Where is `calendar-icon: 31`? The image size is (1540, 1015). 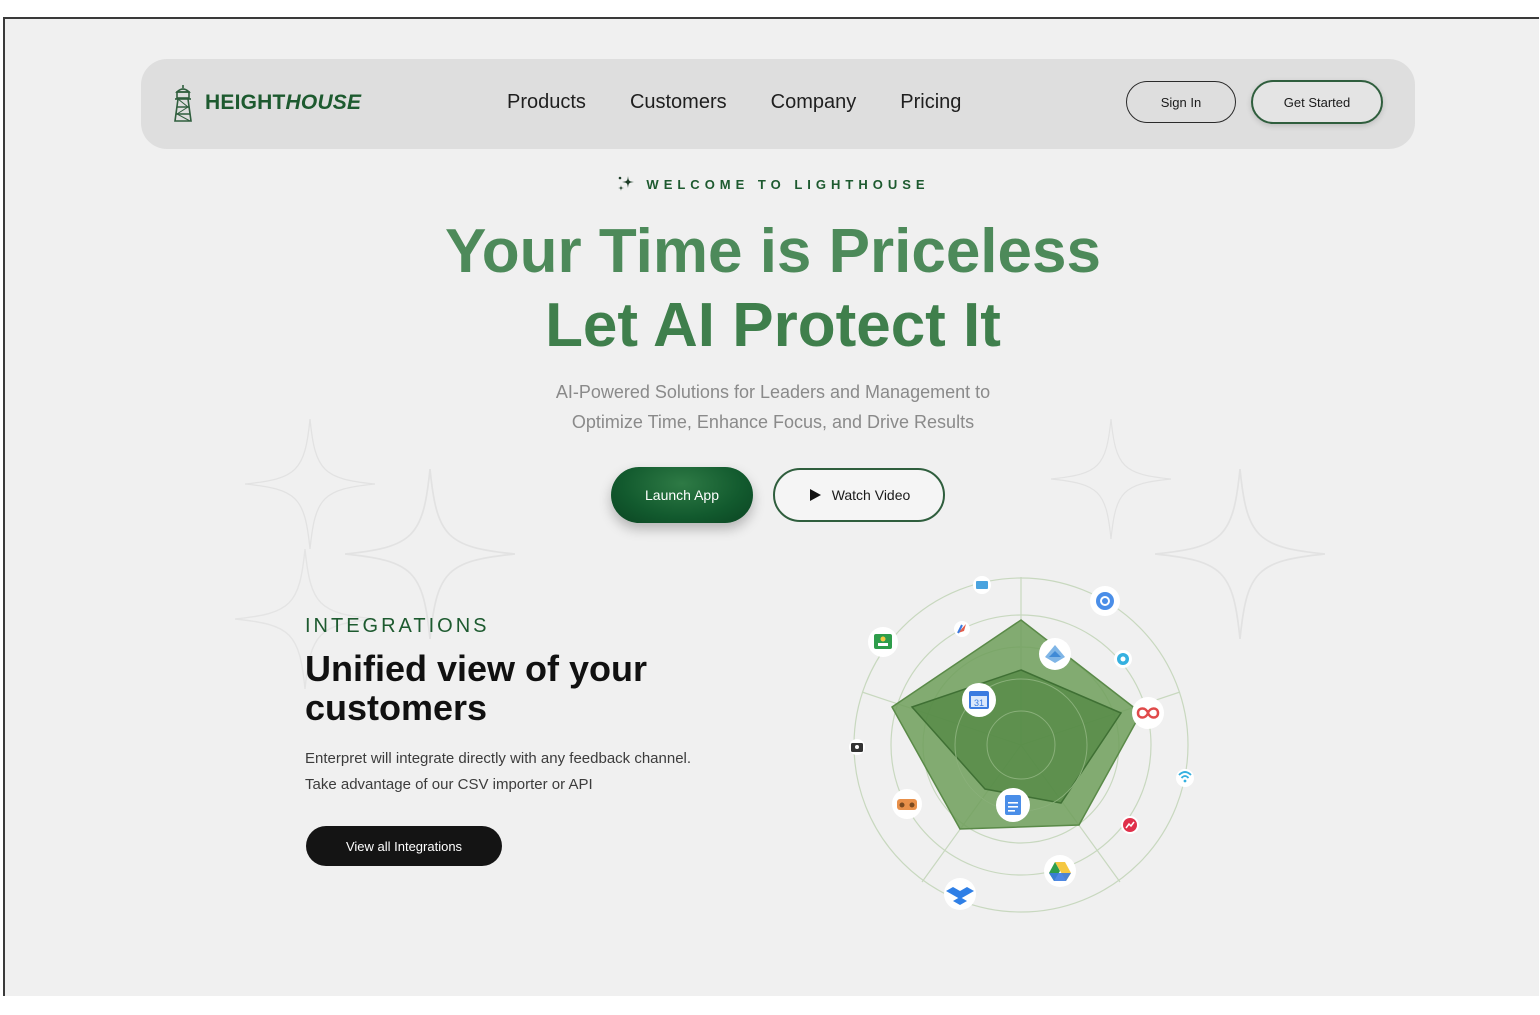 calendar-icon: 31 is located at coordinates (979, 700).